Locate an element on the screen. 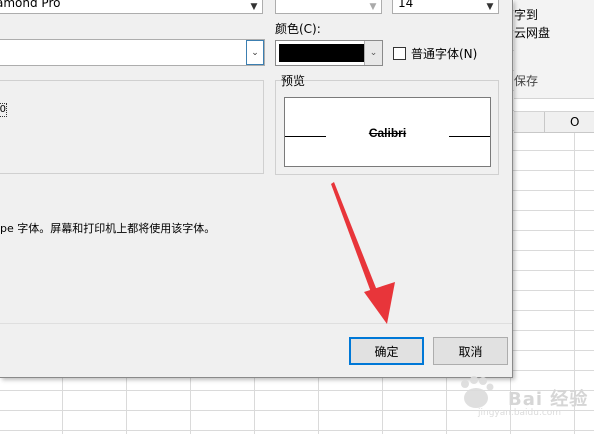 This screenshot has width=594, height=434. arrow-head is located at coordinates (379, 303).